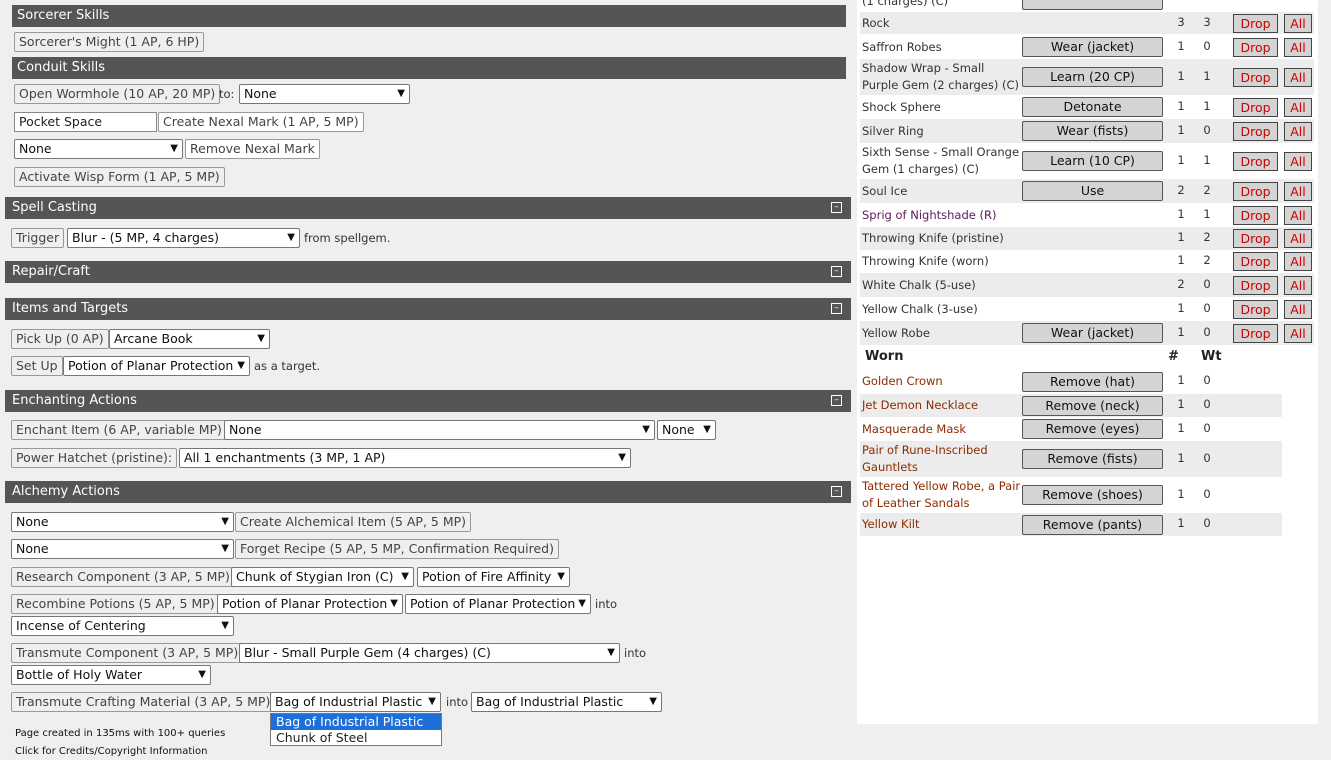 The image size is (1331, 760). What do you see at coordinates (902, 381) in the screenshot?
I see `worn-item-label: Golden Crown` at bounding box center [902, 381].